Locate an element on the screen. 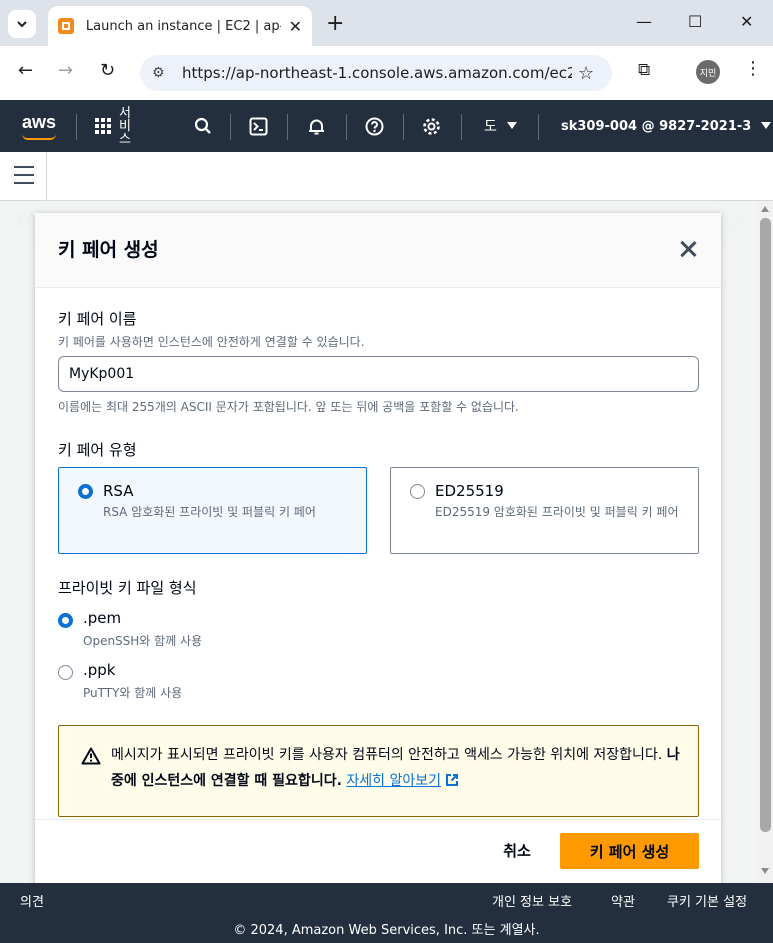  terminal-icon is located at coordinates (258, 126).